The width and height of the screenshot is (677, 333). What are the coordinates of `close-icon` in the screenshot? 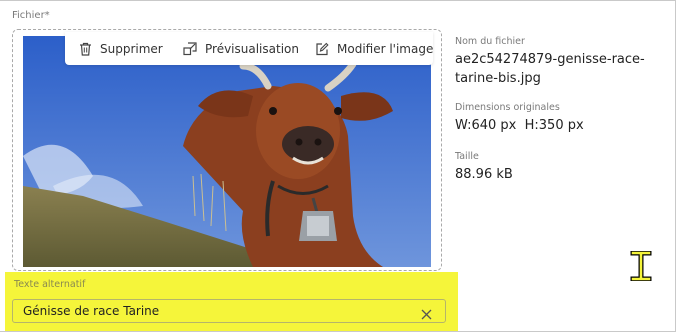 It's located at (426, 314).